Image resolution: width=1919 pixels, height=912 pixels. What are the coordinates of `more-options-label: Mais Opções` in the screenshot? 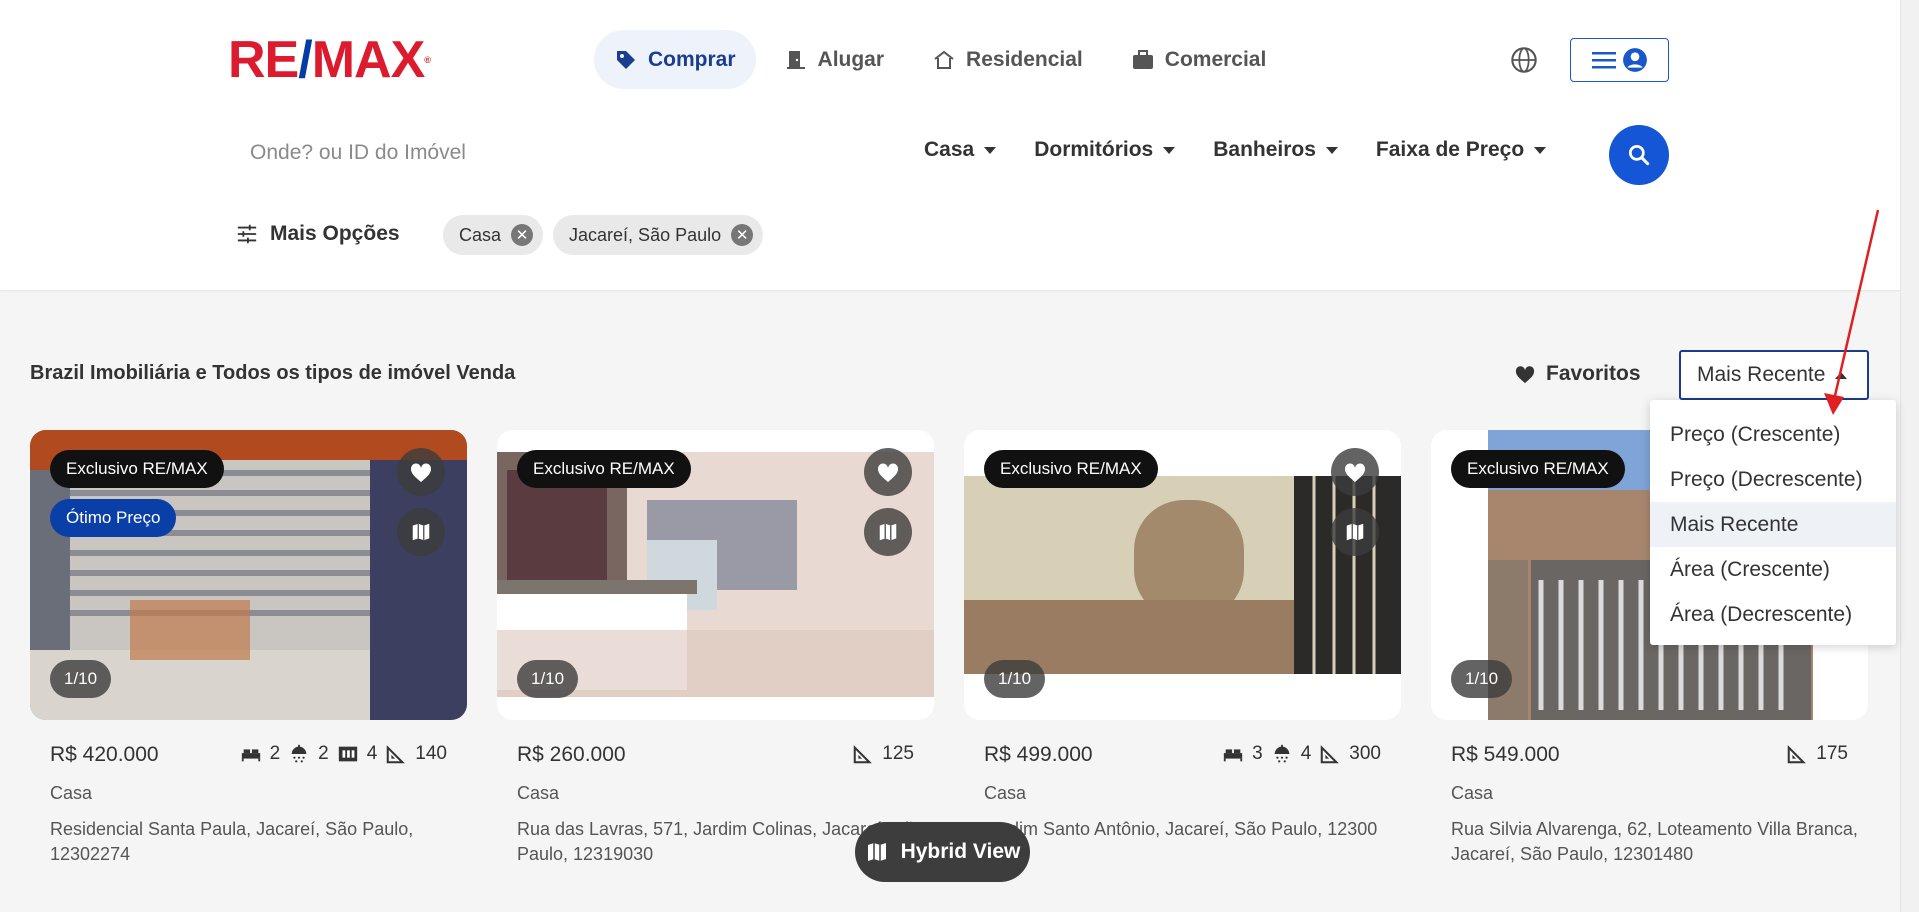 It's located at (335, 233).